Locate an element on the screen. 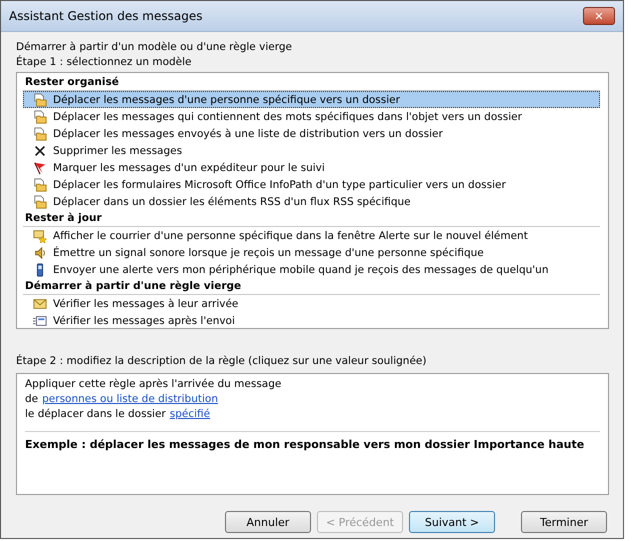 The height and width of the screenshot is (541, 633). template-item: Supprimer les messages is located at coordinates (311, 150).